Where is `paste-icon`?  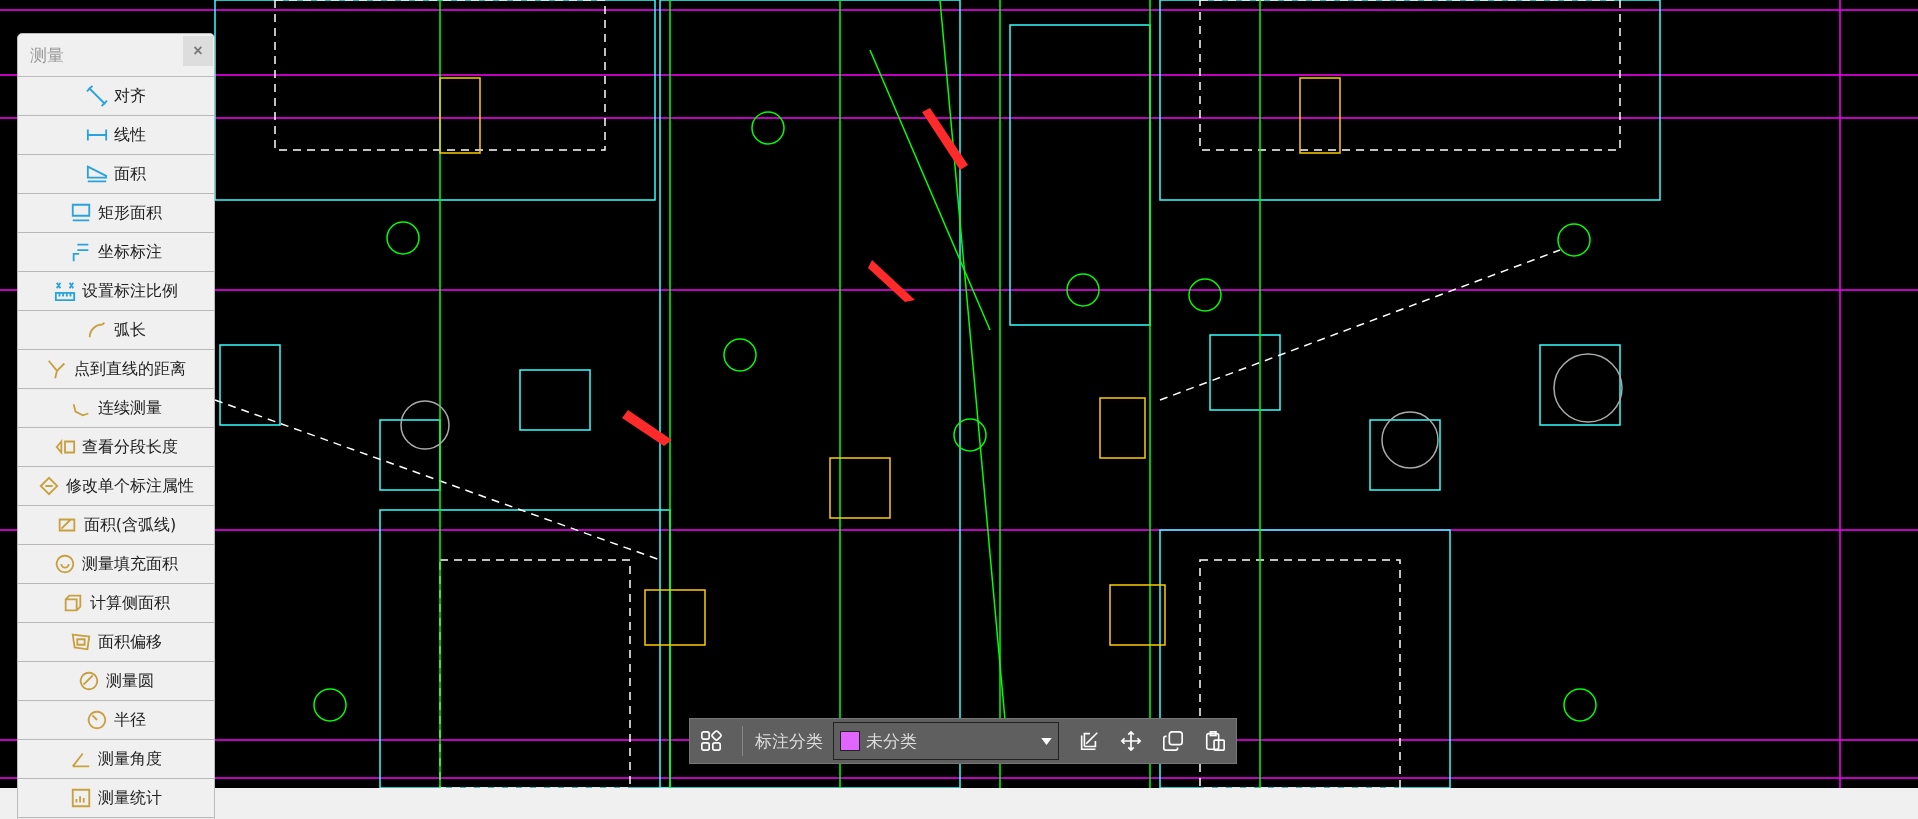
paste-icon is located at coordinates (1214, 741).